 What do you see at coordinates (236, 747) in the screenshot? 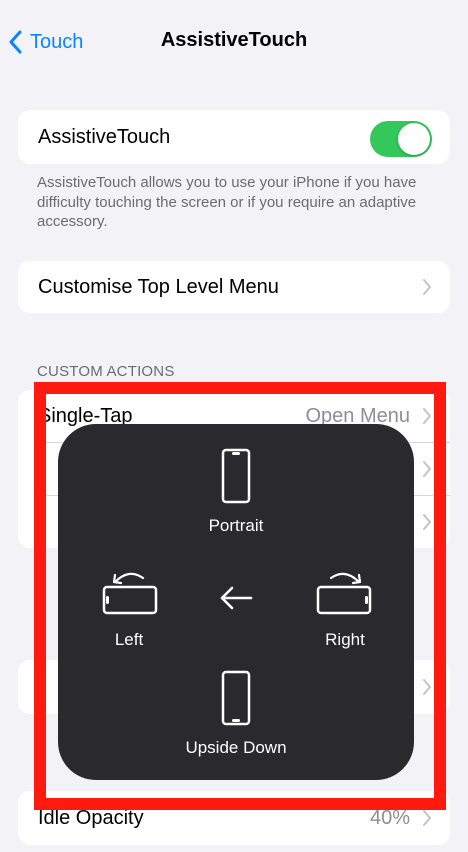
I see `upside-down-label: Upside Down` at bounding box center [236, 747].